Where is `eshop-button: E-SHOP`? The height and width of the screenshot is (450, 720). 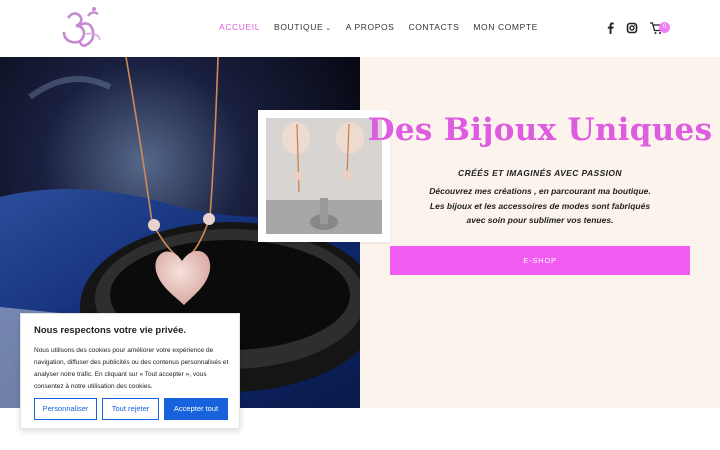
eshop-button: E-SHOP is located at coordinates (540, 260).